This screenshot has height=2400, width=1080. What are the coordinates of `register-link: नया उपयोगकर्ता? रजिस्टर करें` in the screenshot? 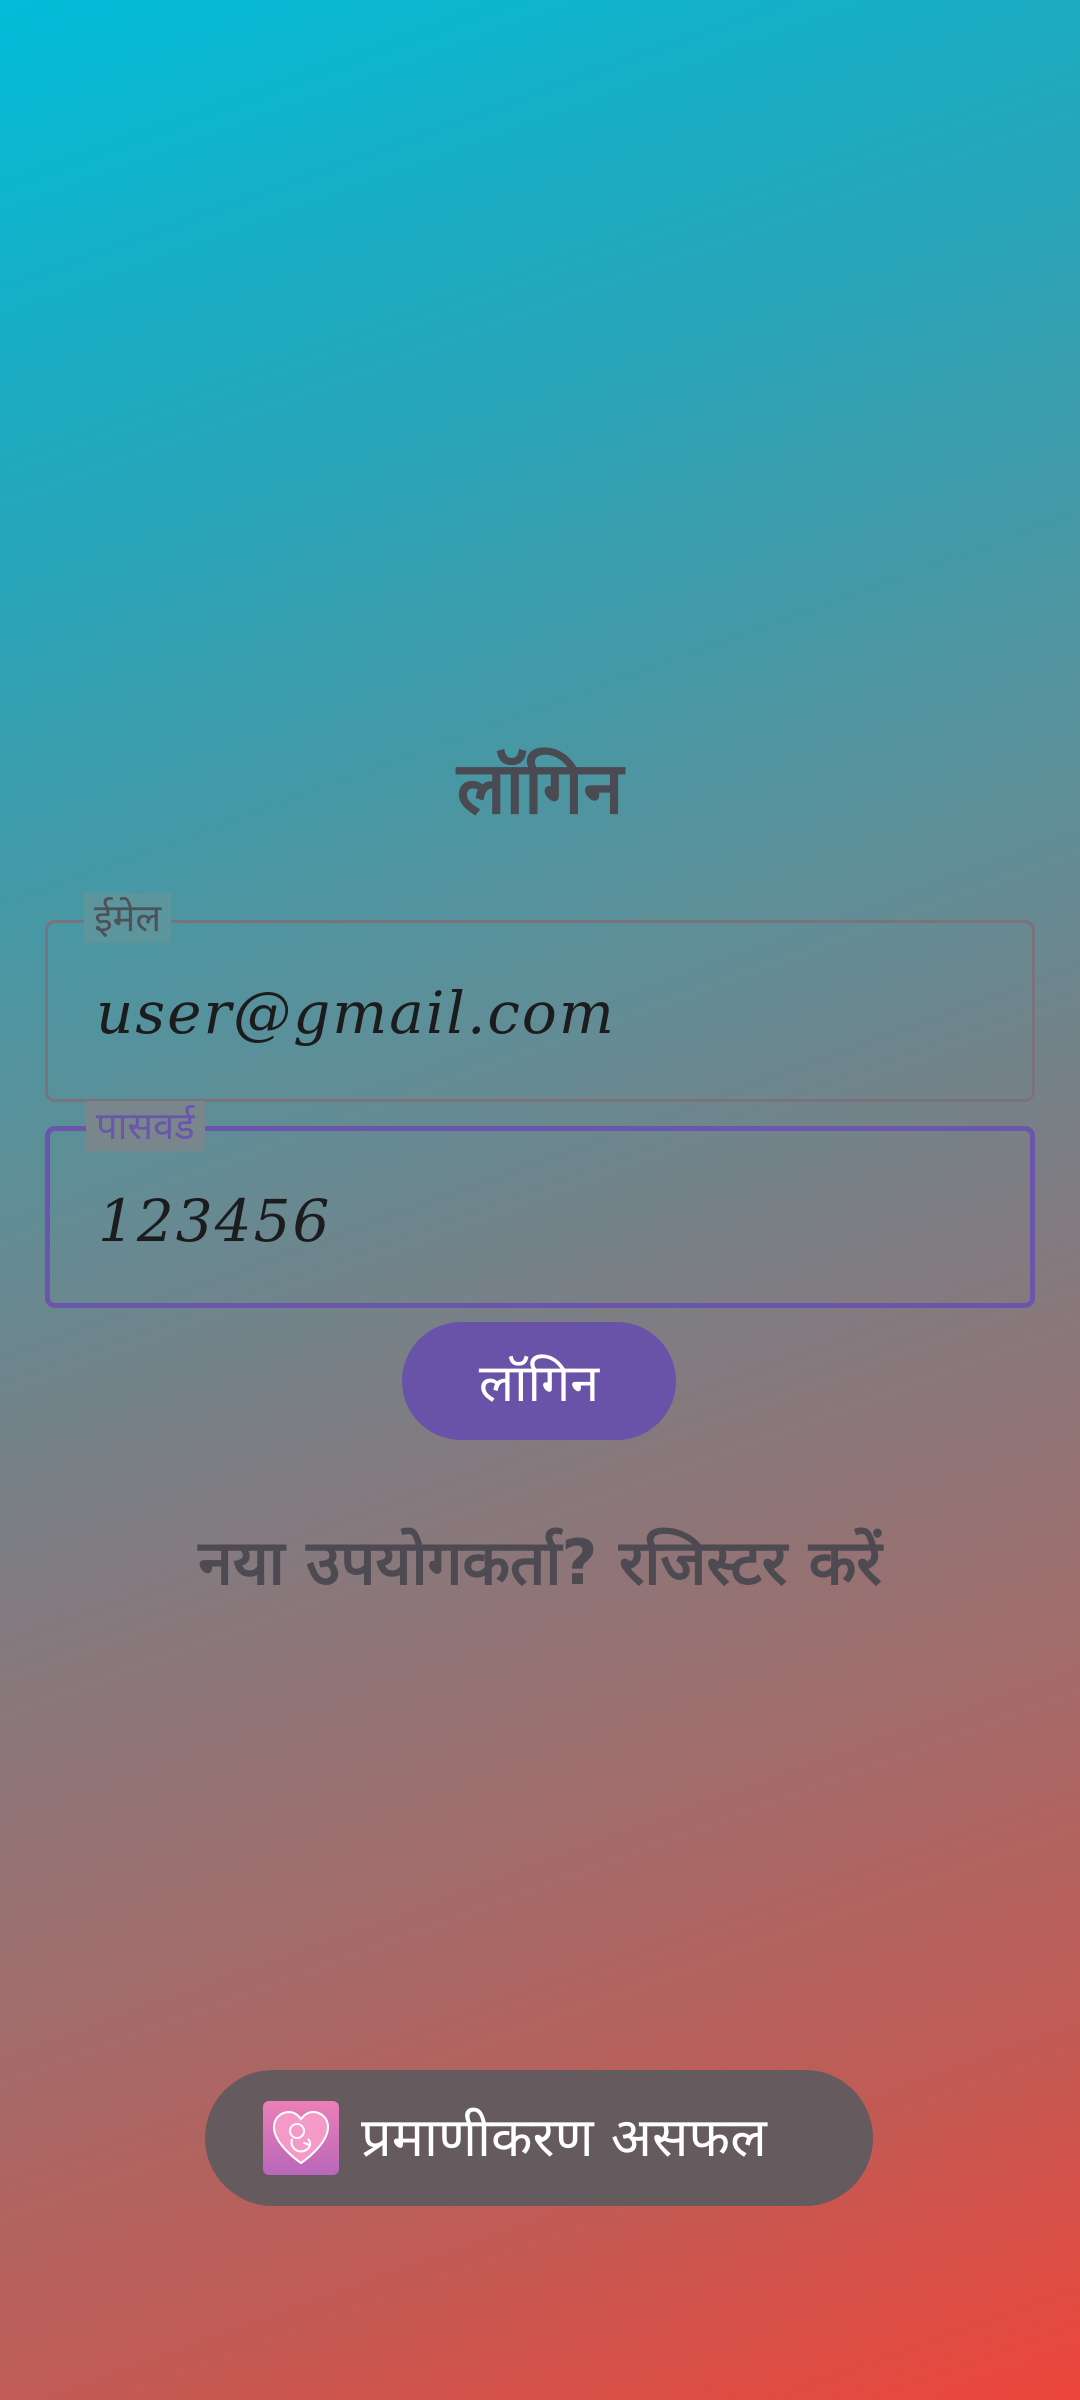 It's located at (540, 1563).